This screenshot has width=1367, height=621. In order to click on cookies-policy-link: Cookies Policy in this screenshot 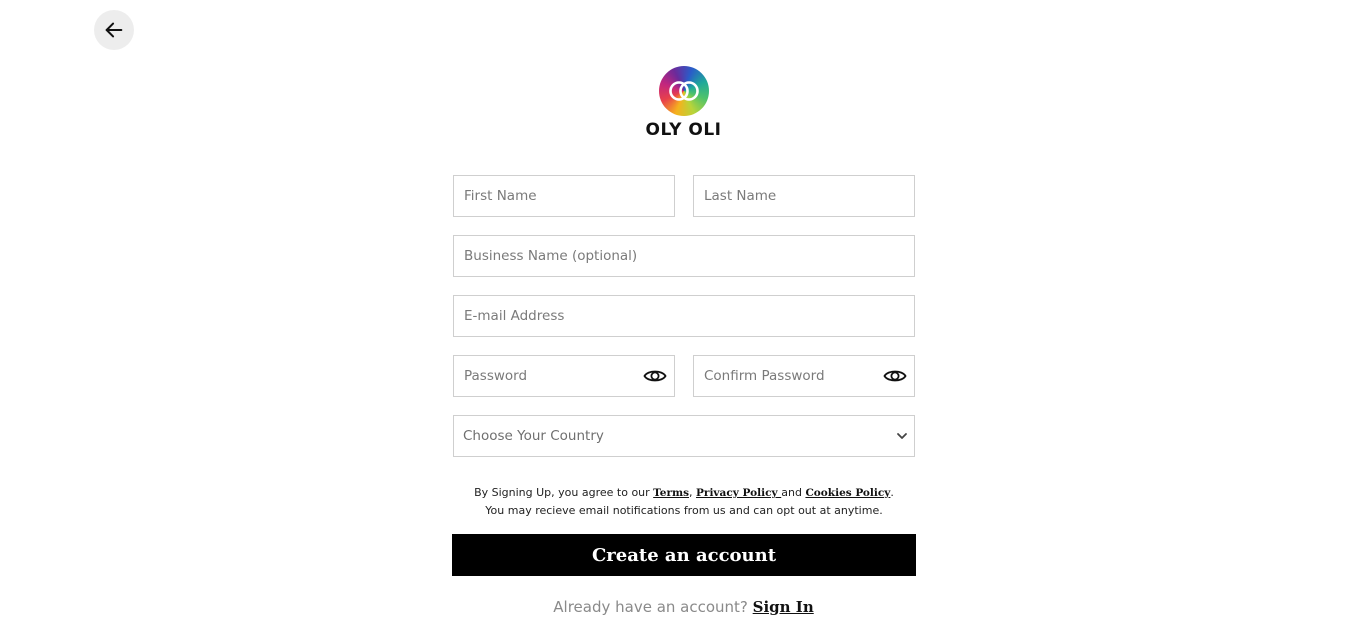, I will do `click(847, 493)`.